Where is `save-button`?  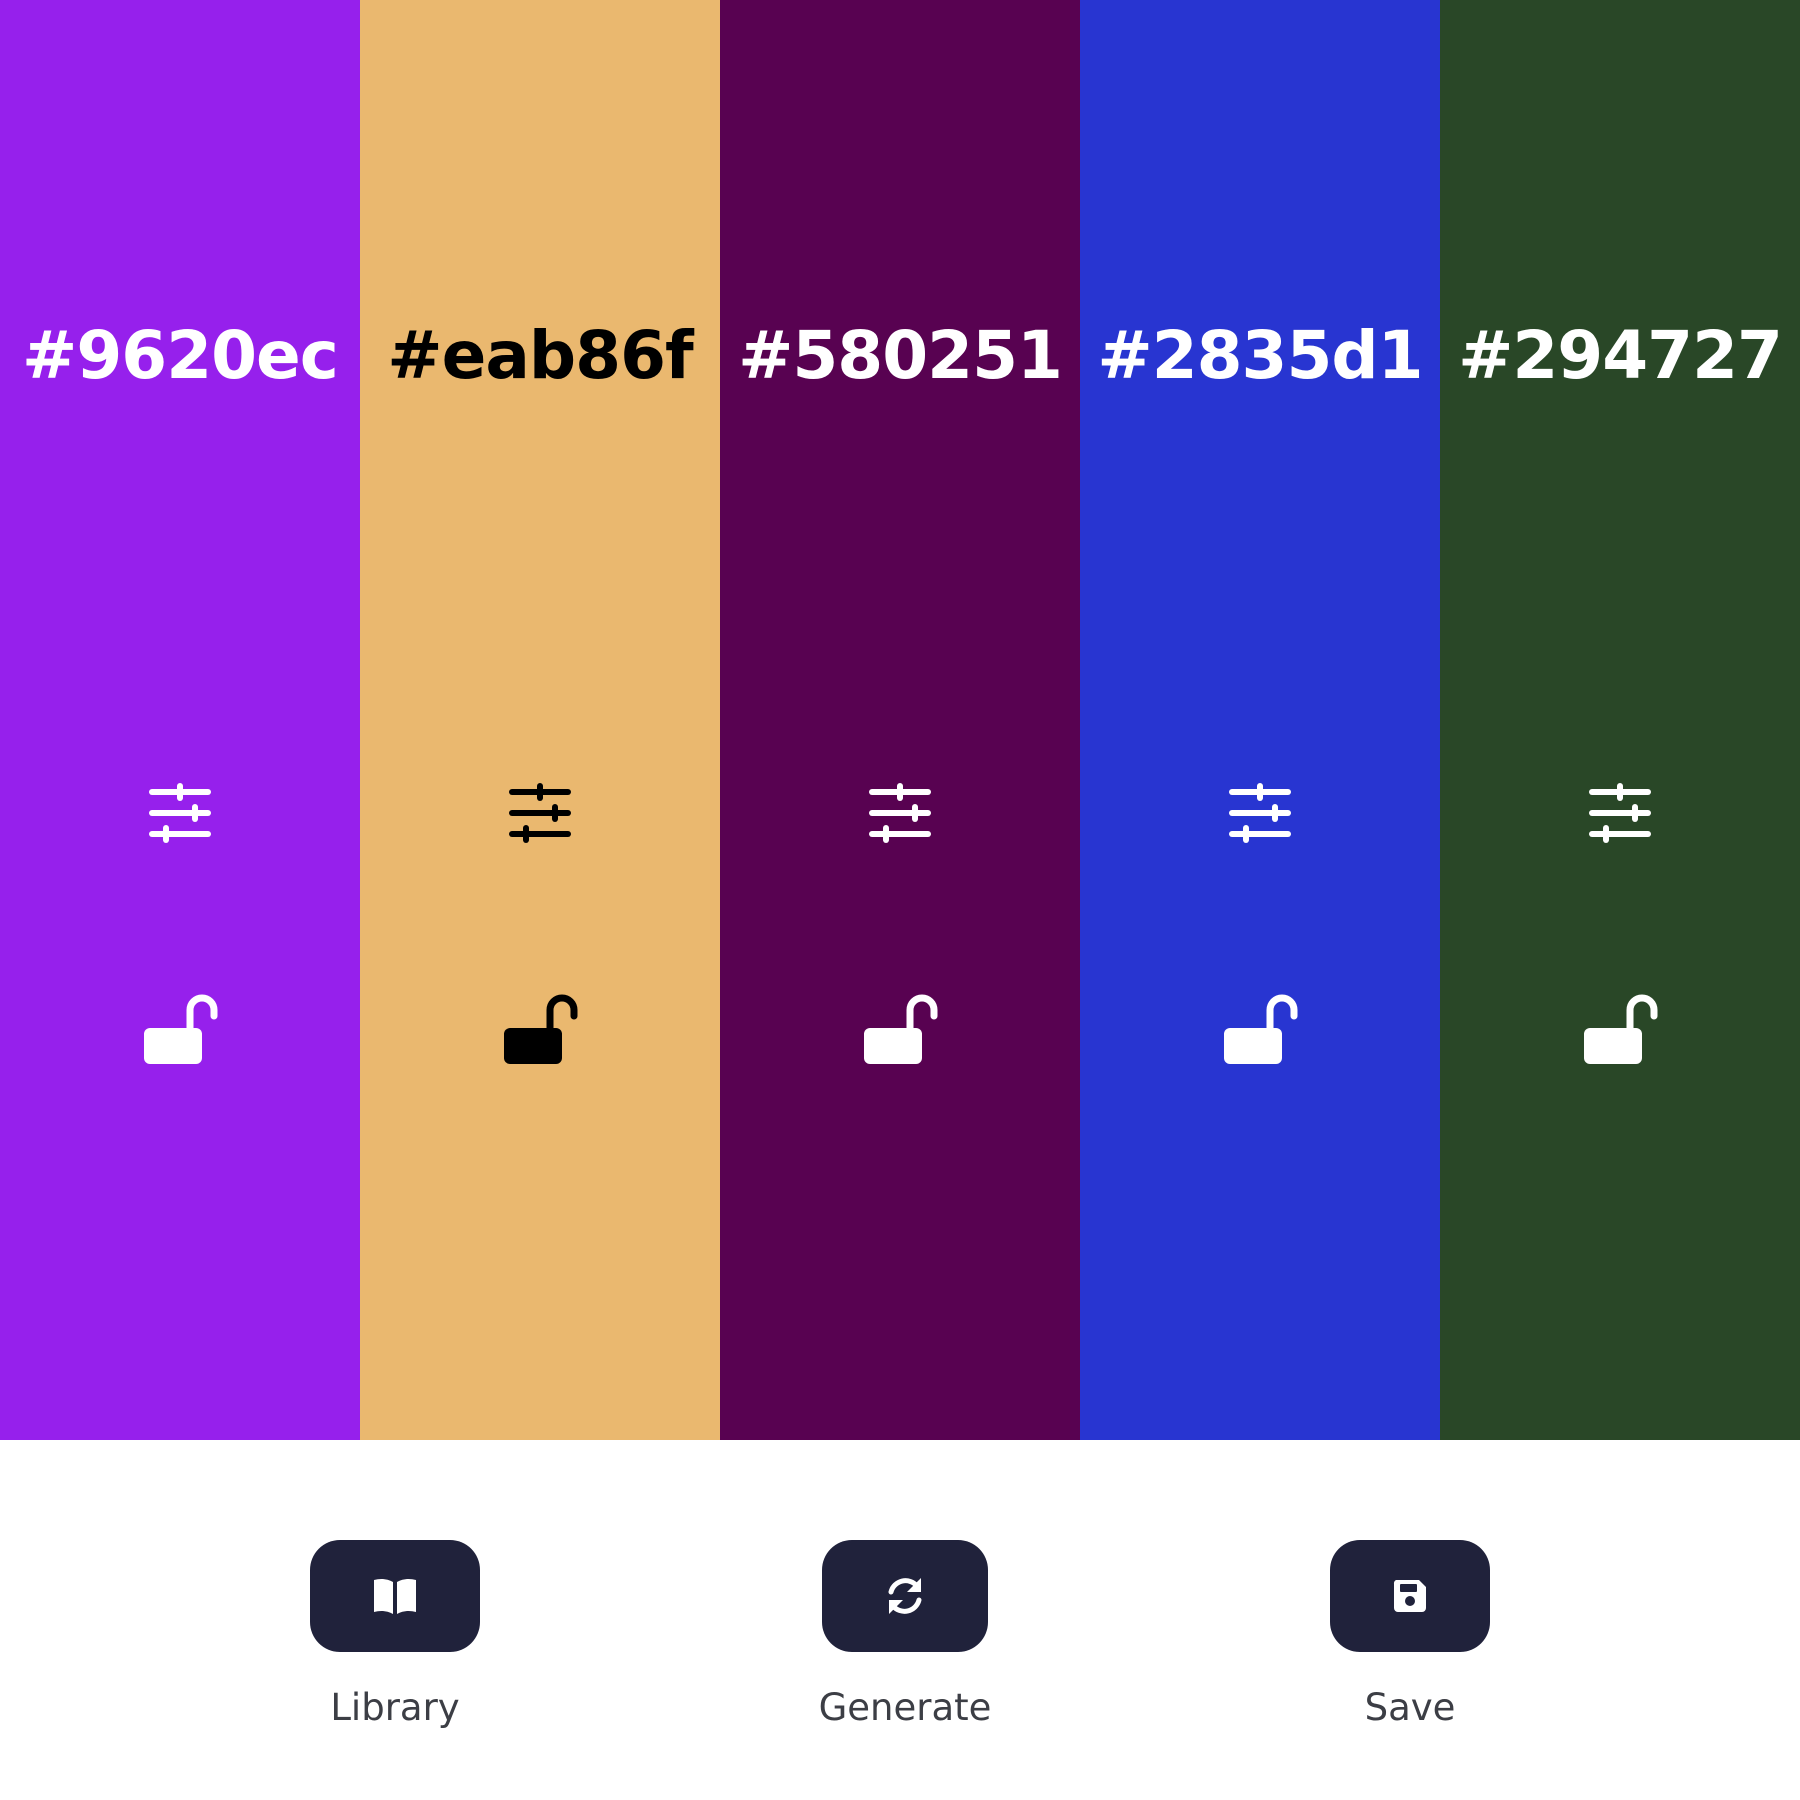 save-button is located at coordinates (1410, 1596).